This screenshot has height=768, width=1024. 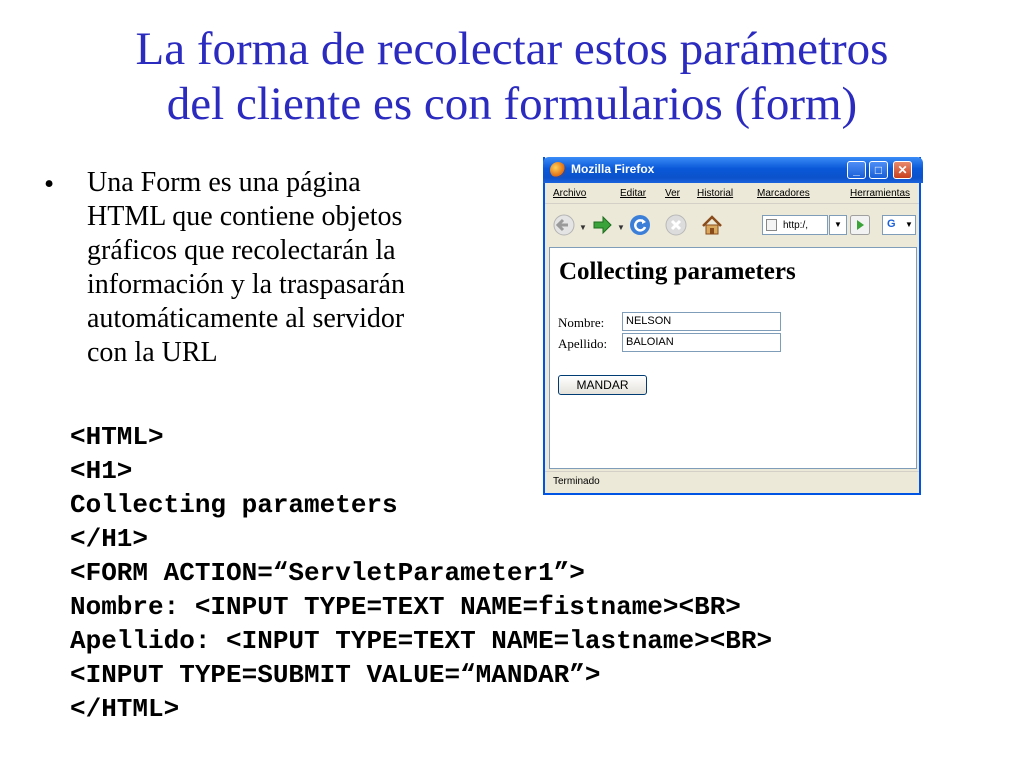 What do you see at coordinates (335, 675) in the screenshot?
I see `code-line: <INPUT TYPE=SUBMIT VALUE=“MANDAR”>` at bounding box center [335, 675].